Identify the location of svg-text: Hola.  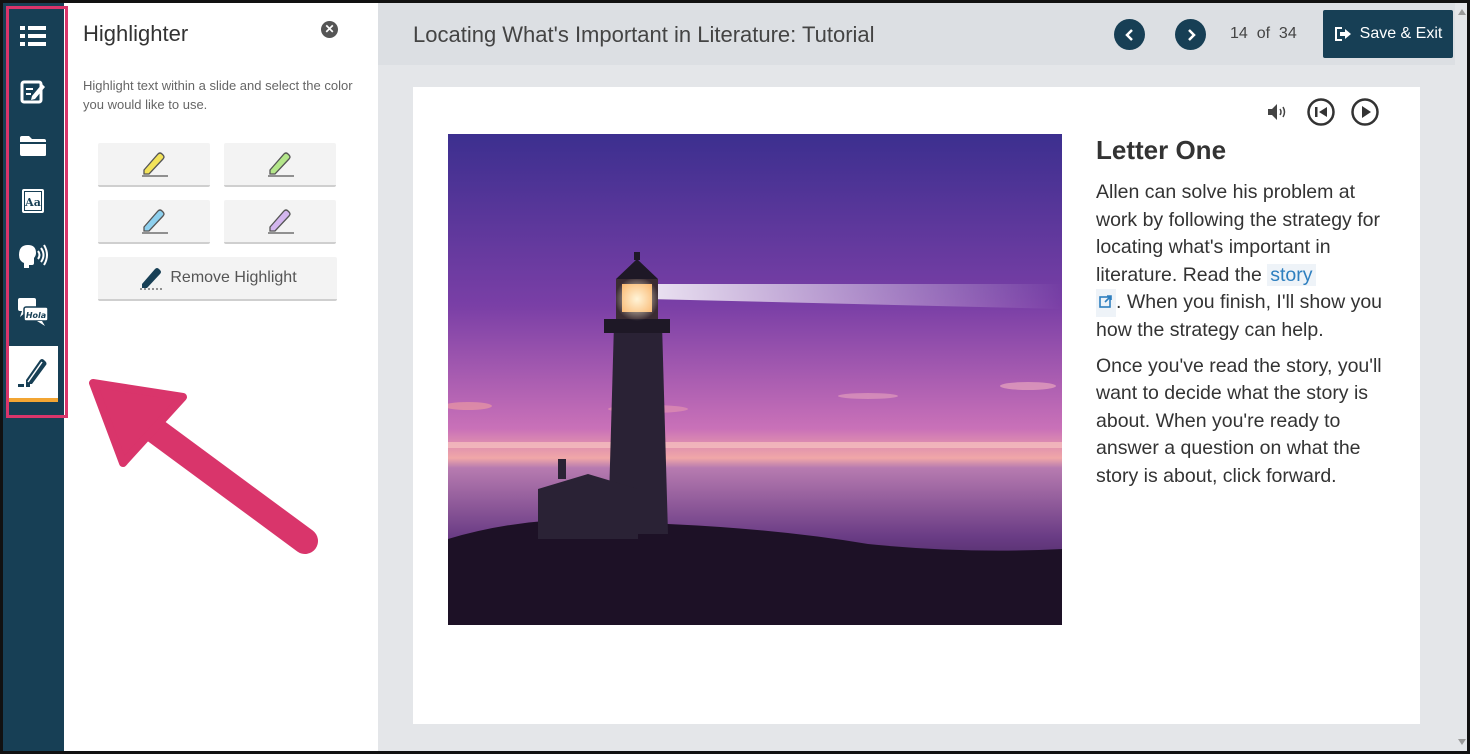
(36, 315).